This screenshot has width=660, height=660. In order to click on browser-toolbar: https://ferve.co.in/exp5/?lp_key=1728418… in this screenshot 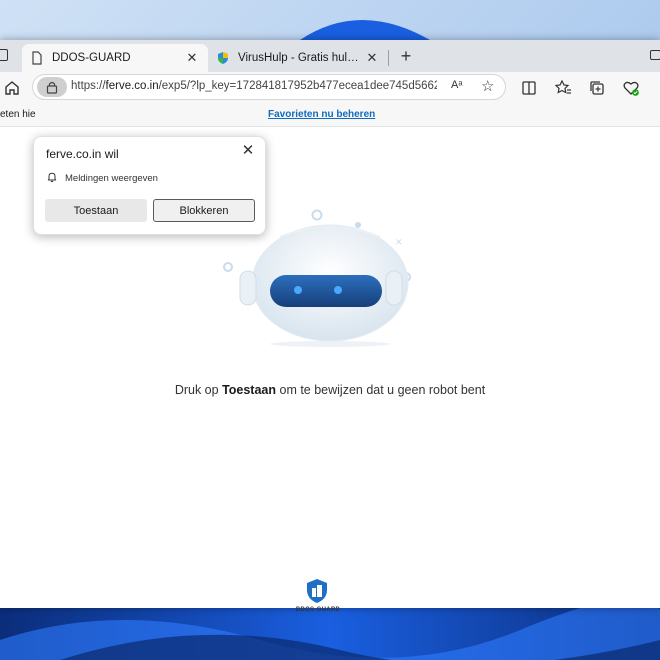, I will do `click(330, 88)`.